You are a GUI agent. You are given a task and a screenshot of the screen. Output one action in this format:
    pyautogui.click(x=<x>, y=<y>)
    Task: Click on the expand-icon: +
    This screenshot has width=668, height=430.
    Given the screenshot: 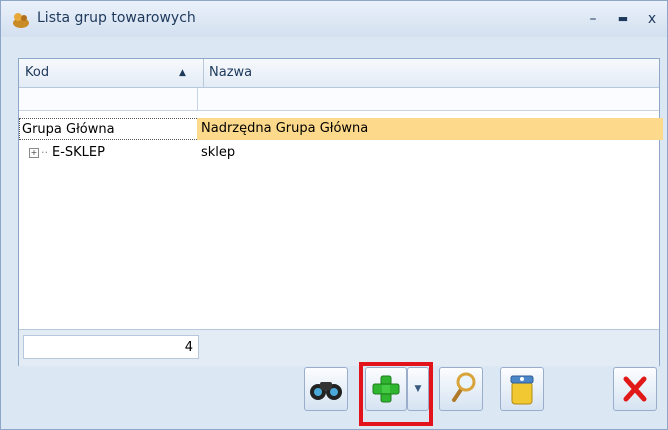 What is the action you would take?
    pyautogui.click(x=34, y=152)
    